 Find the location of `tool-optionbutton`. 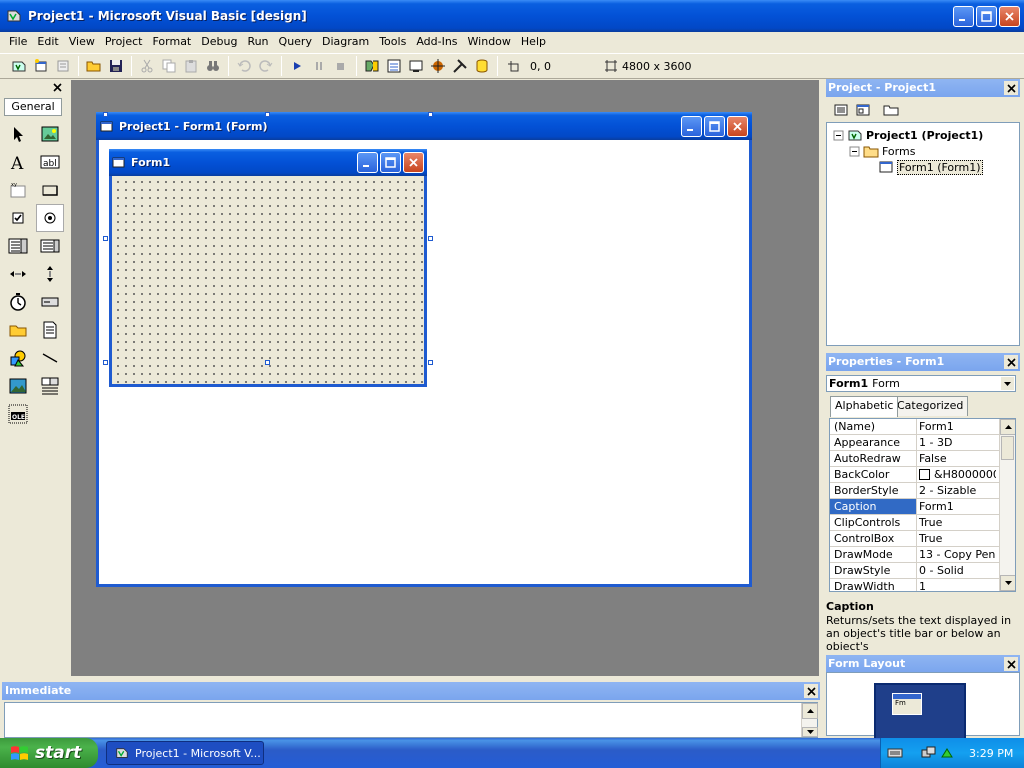

tool-optionbutton is located at coordinates (50, 218).